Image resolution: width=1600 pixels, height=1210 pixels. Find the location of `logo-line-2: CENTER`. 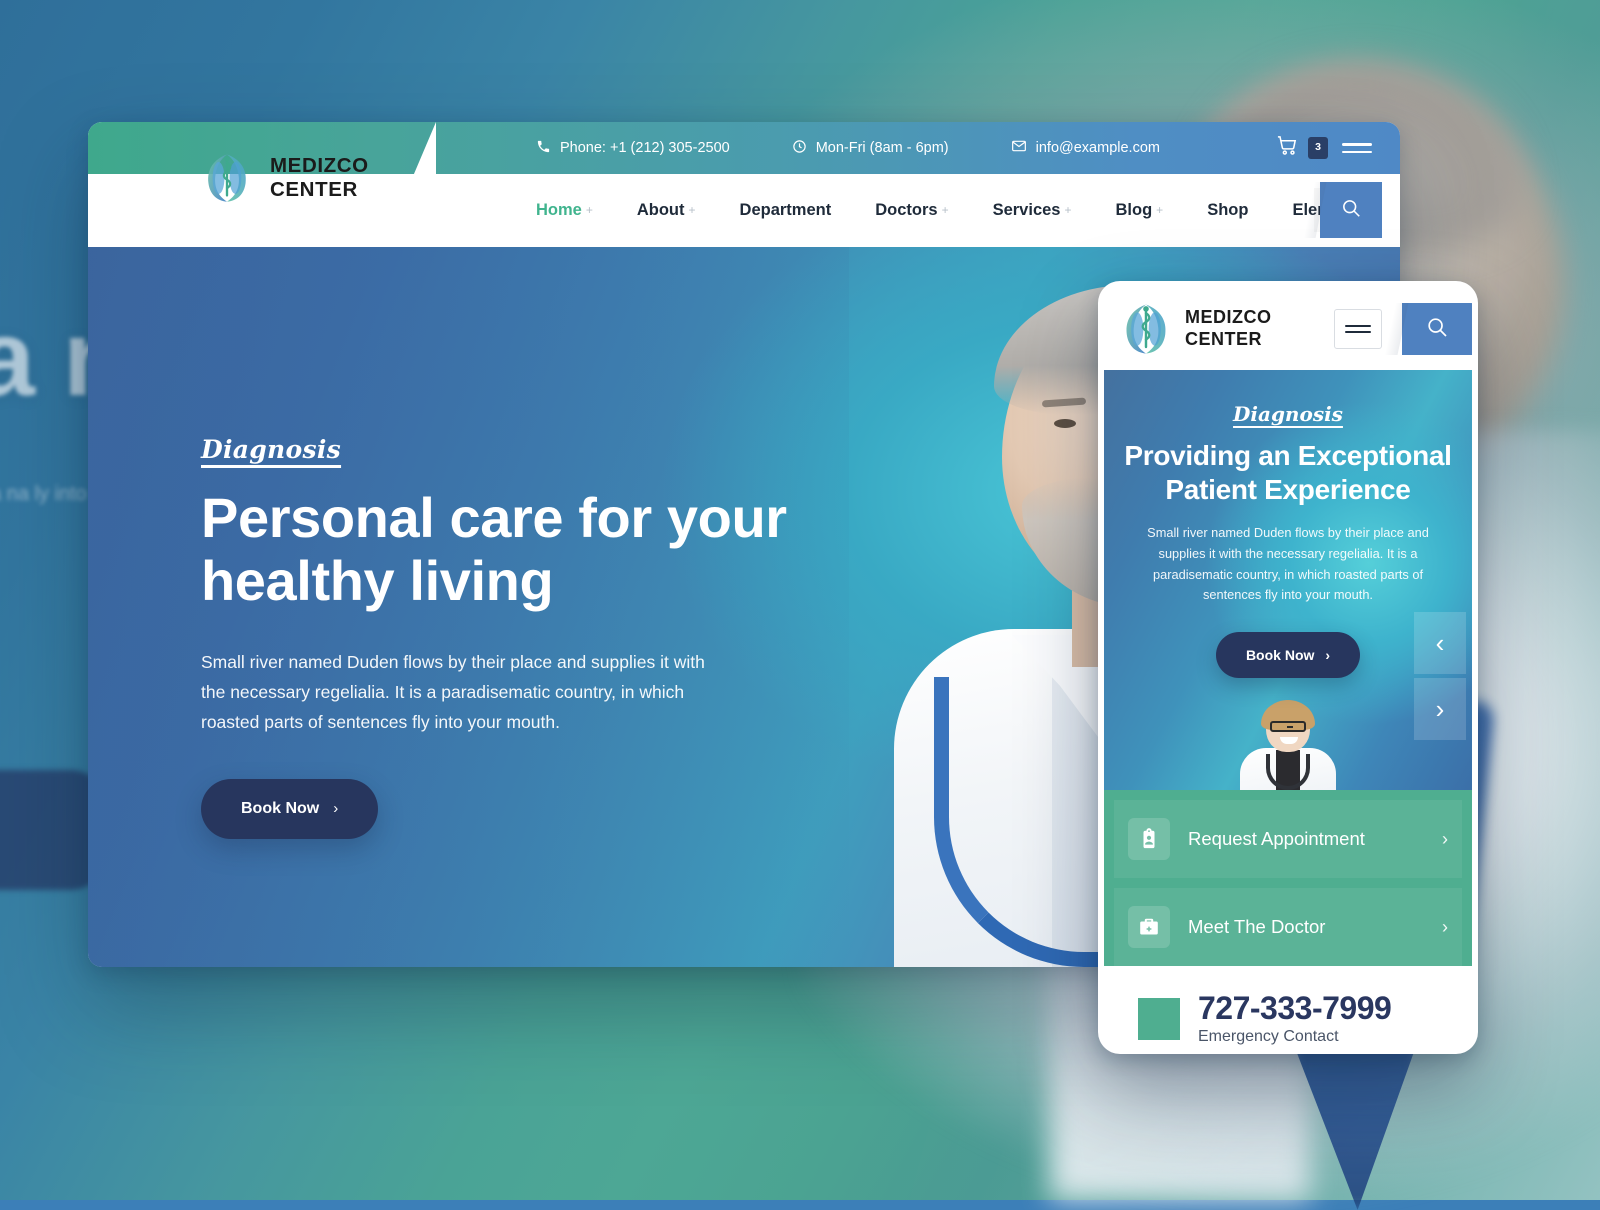

logo-line-2: CENTER is located at coordinates (314, 189).